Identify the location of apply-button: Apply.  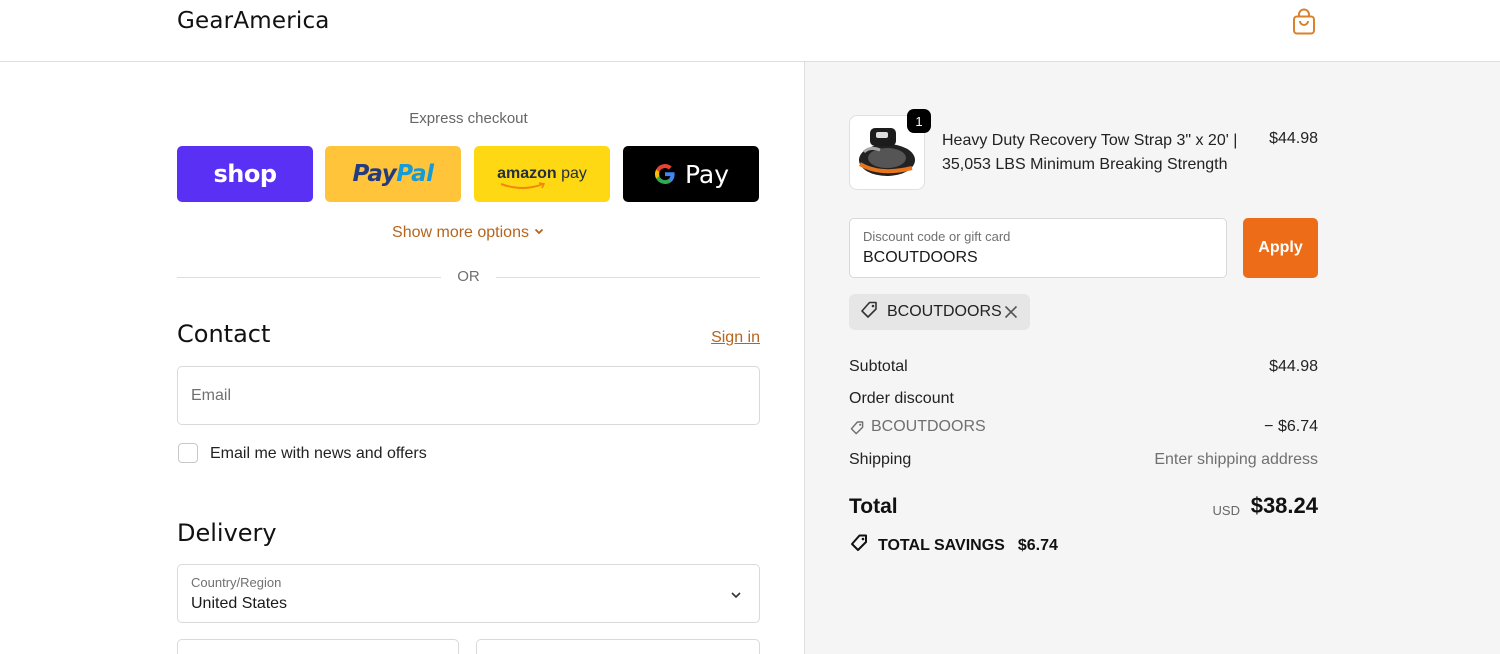
(1280, 248).